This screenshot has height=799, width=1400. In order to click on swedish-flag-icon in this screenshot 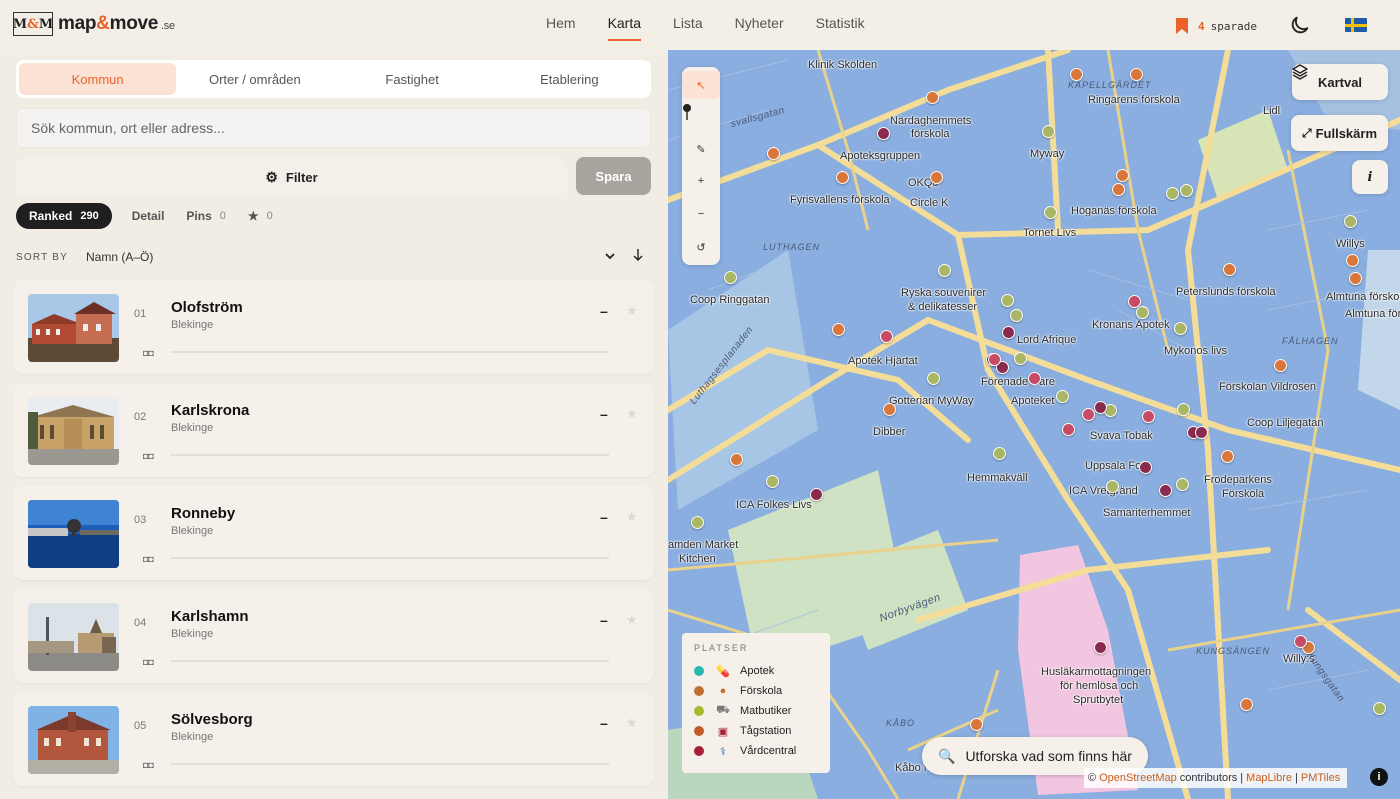, I will do `click(1356, 25)`.